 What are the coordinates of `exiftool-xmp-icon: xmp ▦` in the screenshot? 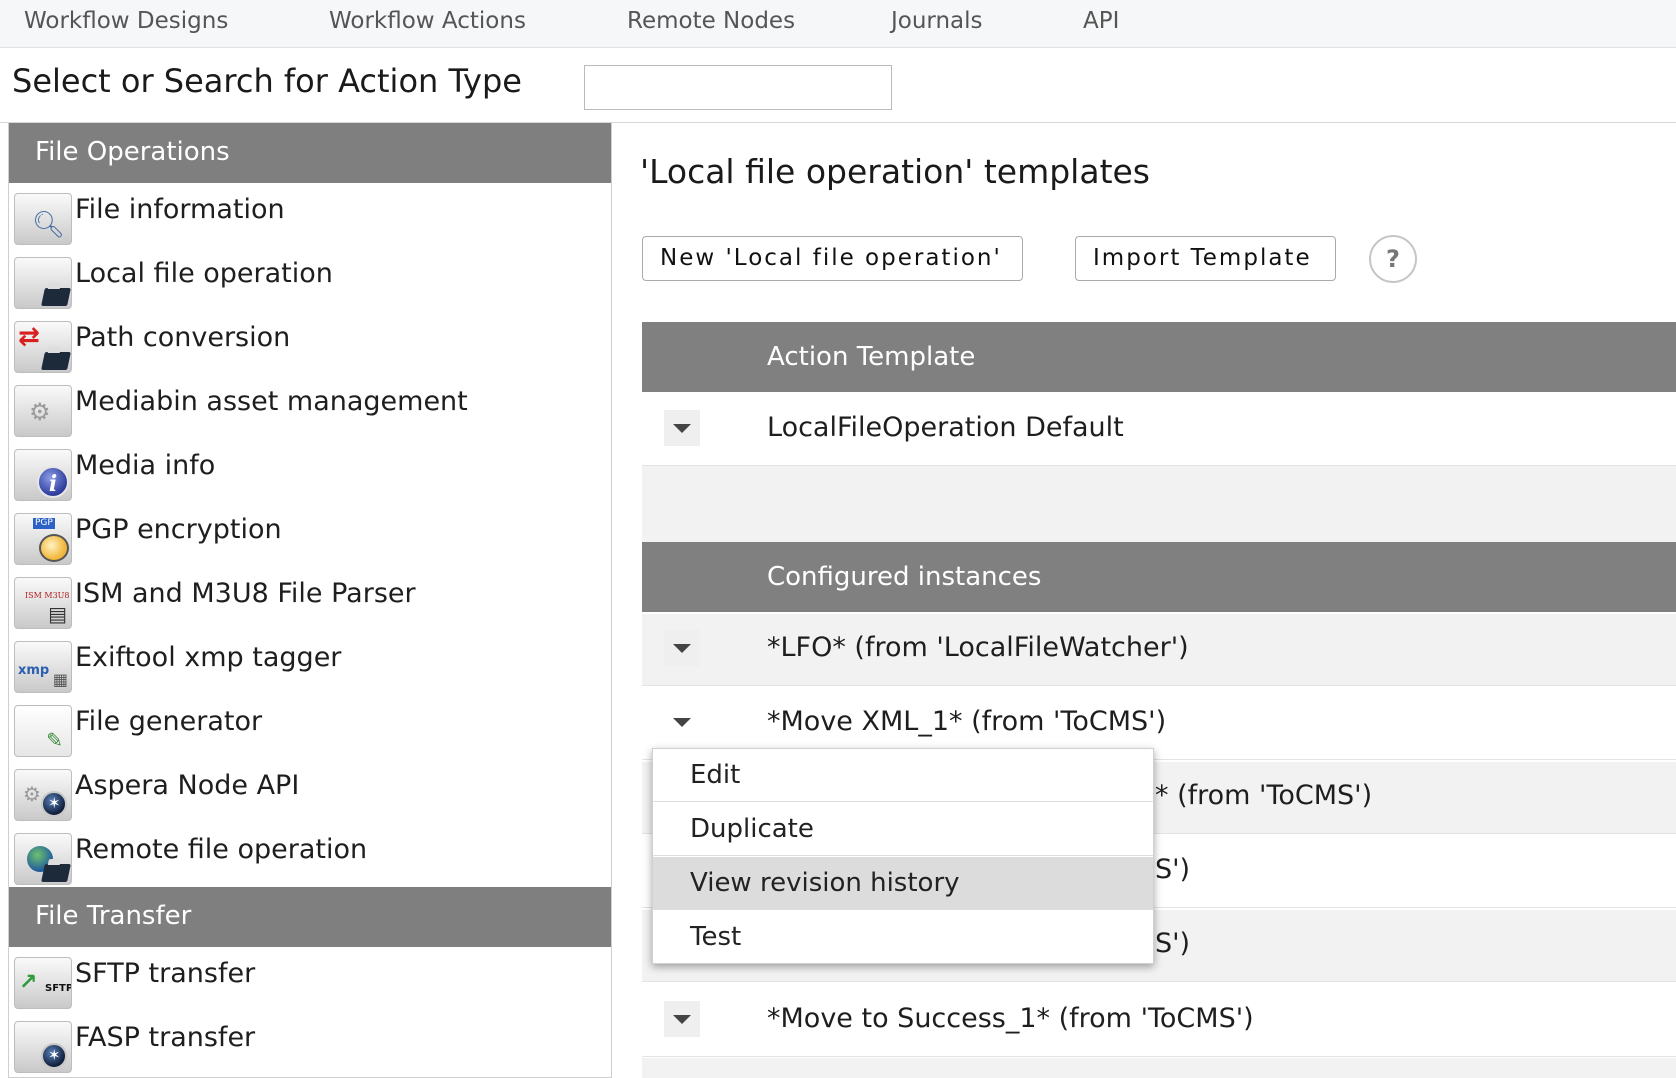 It's located at (43, 667).